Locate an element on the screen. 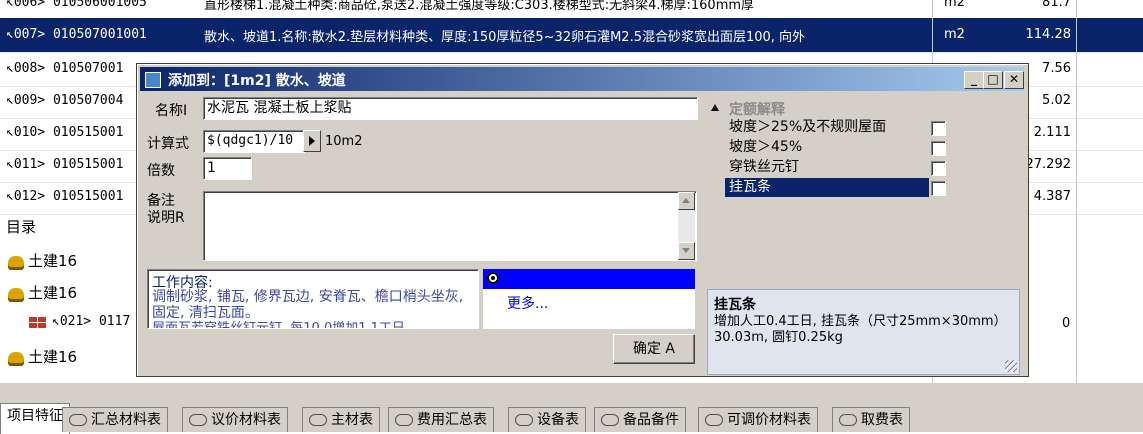  row-code: ↖012> 010515001 is located at coordinates (65, 196).